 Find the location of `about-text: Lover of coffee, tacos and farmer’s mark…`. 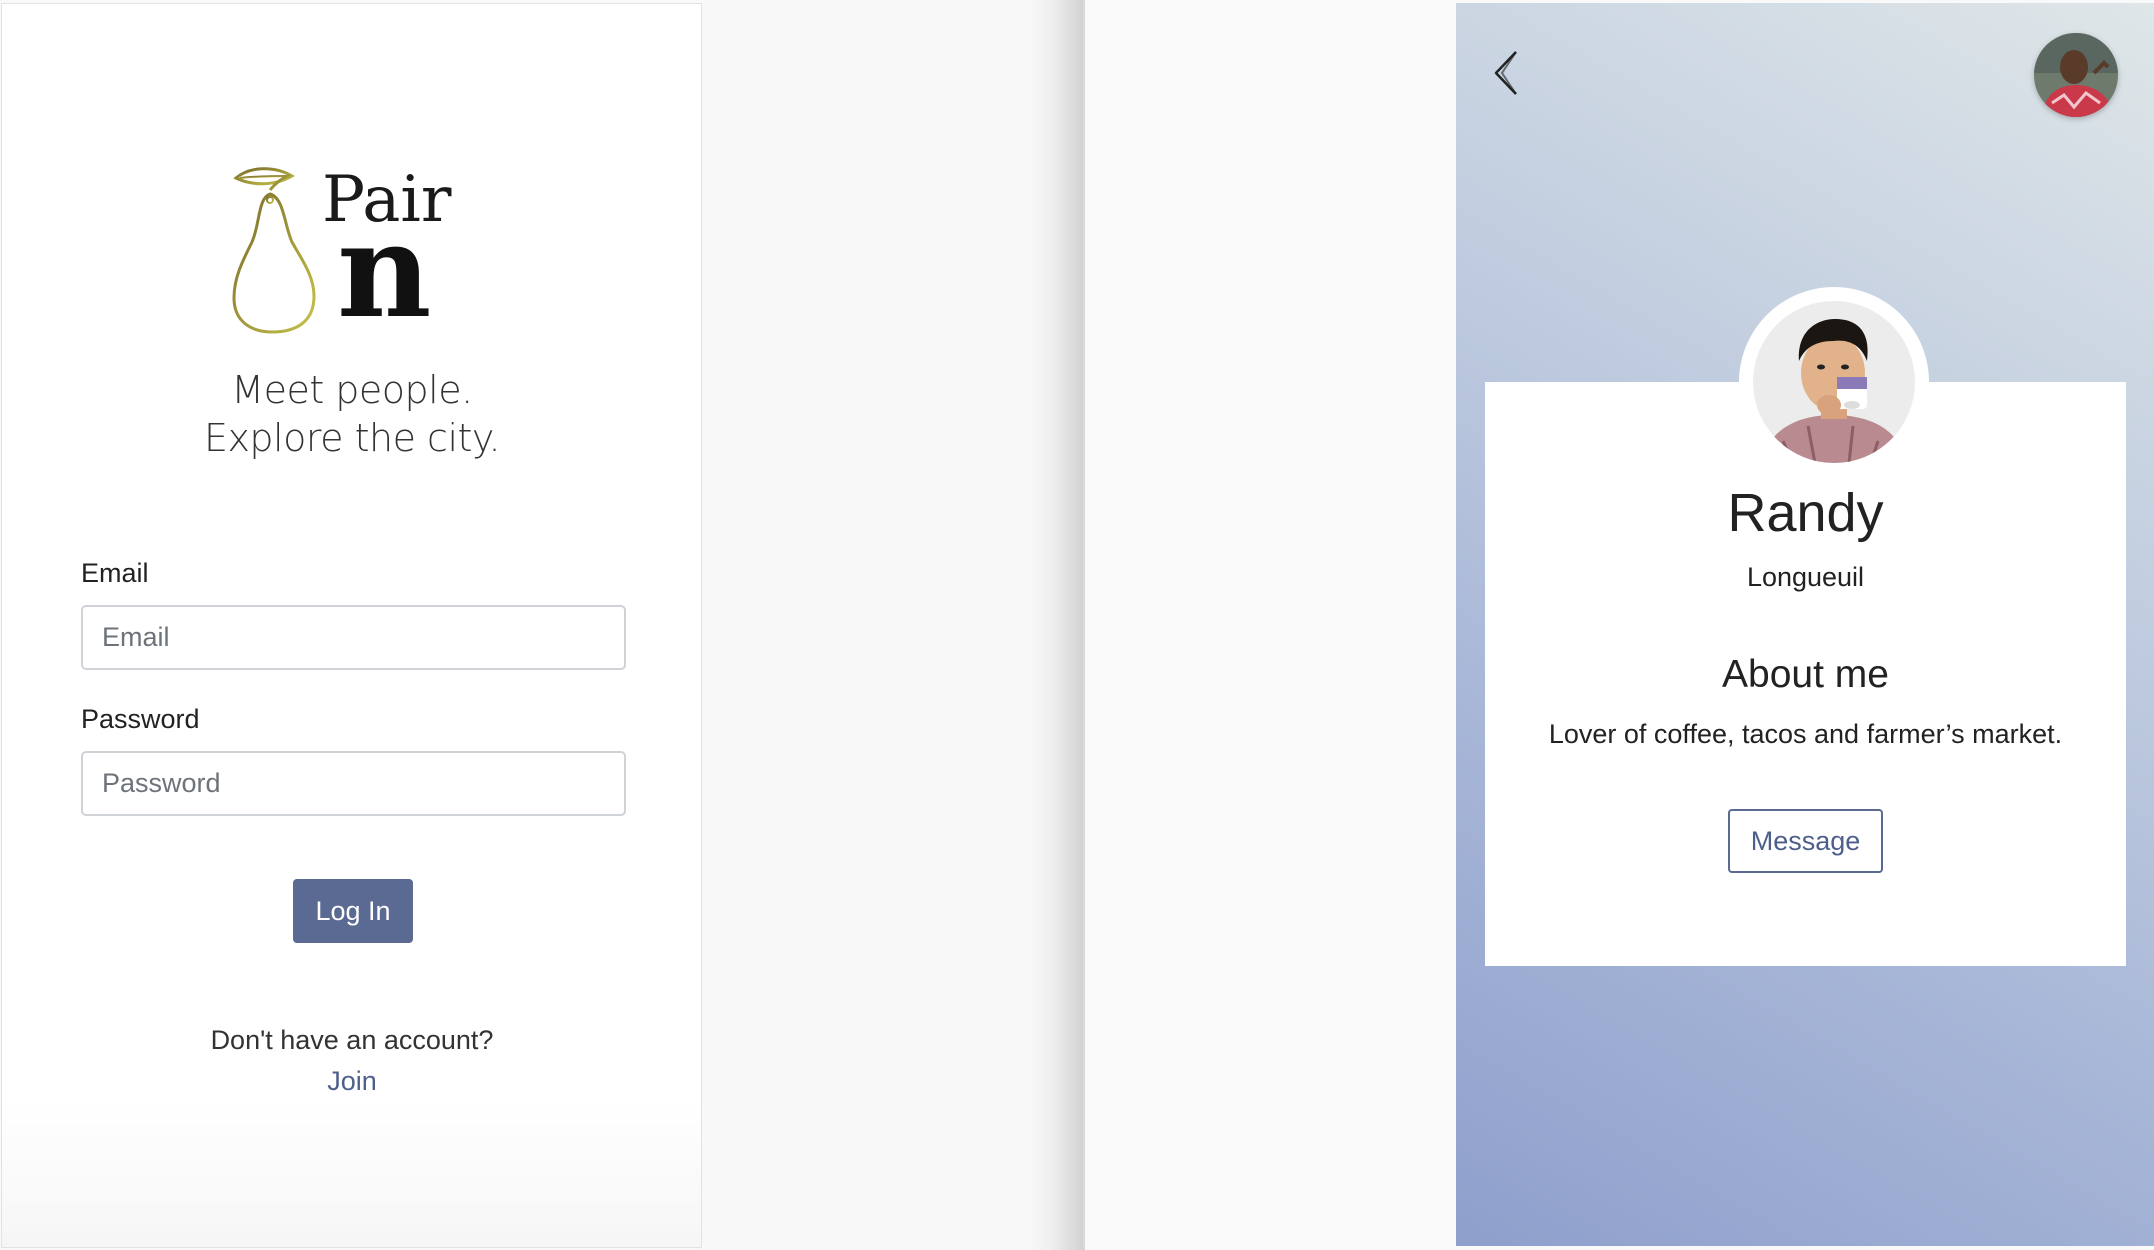

about-text: Lover of coffee, tacos and farmer’s mark… is located at coordinates (1805, 734).